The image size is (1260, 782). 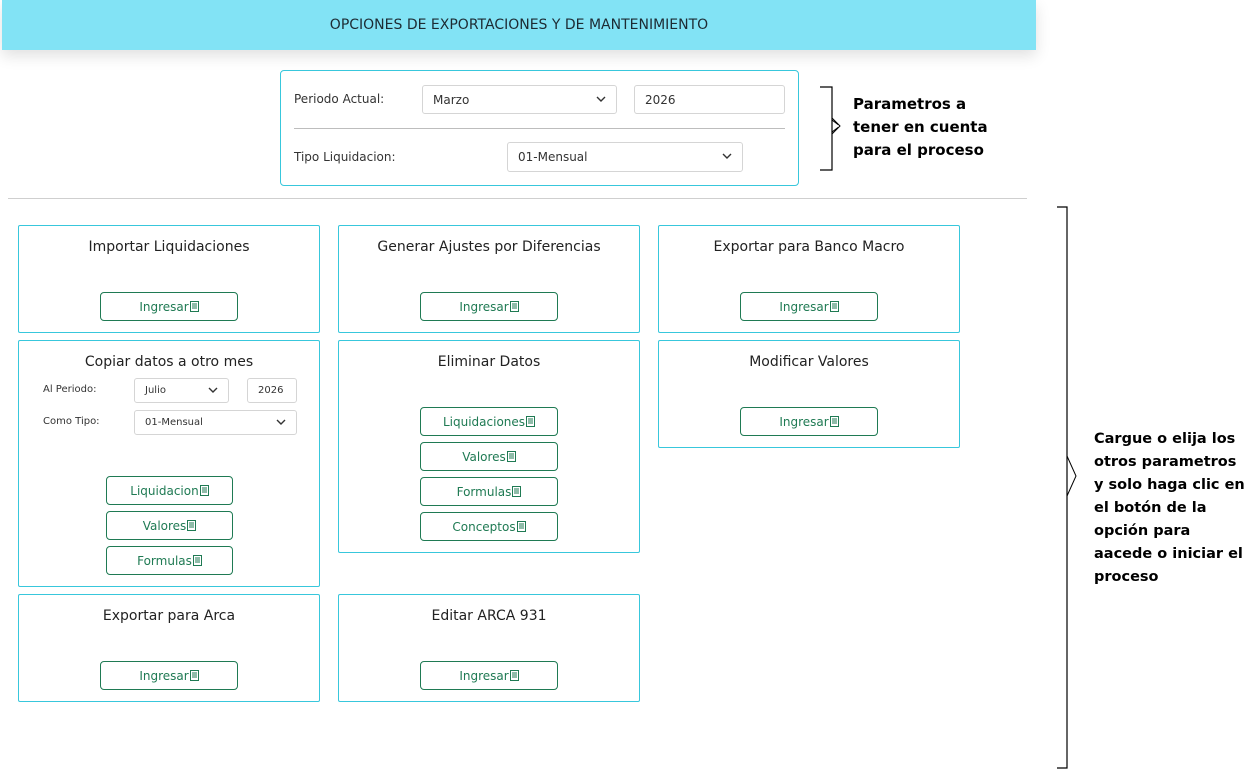 What do you see at coordinates (809, 279) in the screenshot?
I see `card-exportar-banco-macro: Exportar para Banco Macro Ingresar` at bounding box center [809, 279].